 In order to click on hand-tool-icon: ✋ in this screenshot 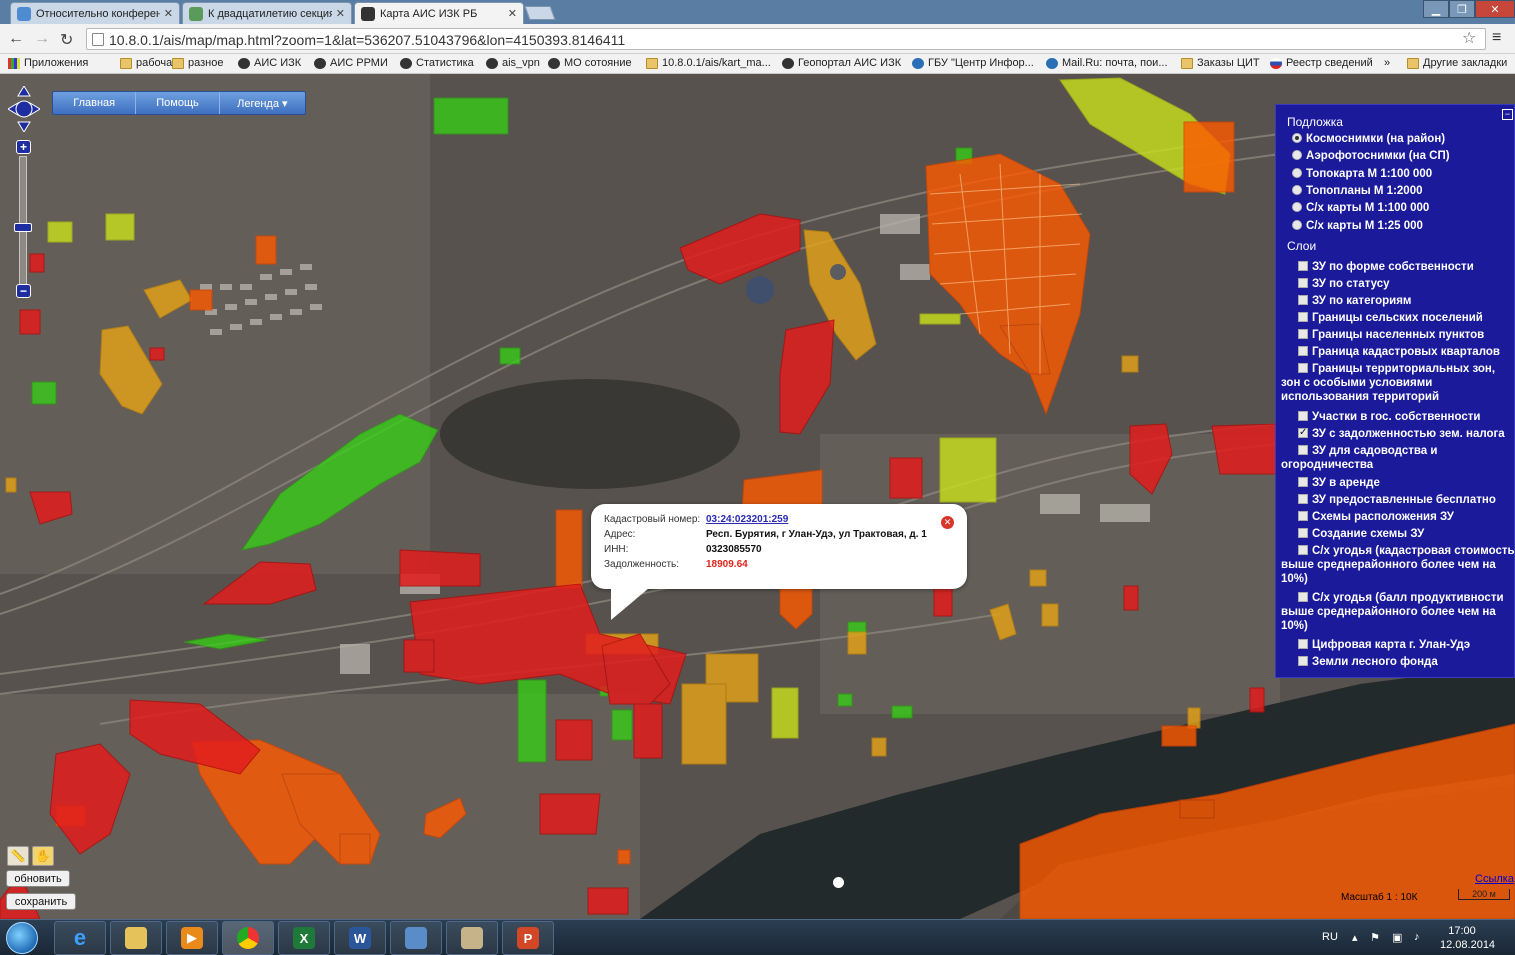, I will do `click(43, 856)`.